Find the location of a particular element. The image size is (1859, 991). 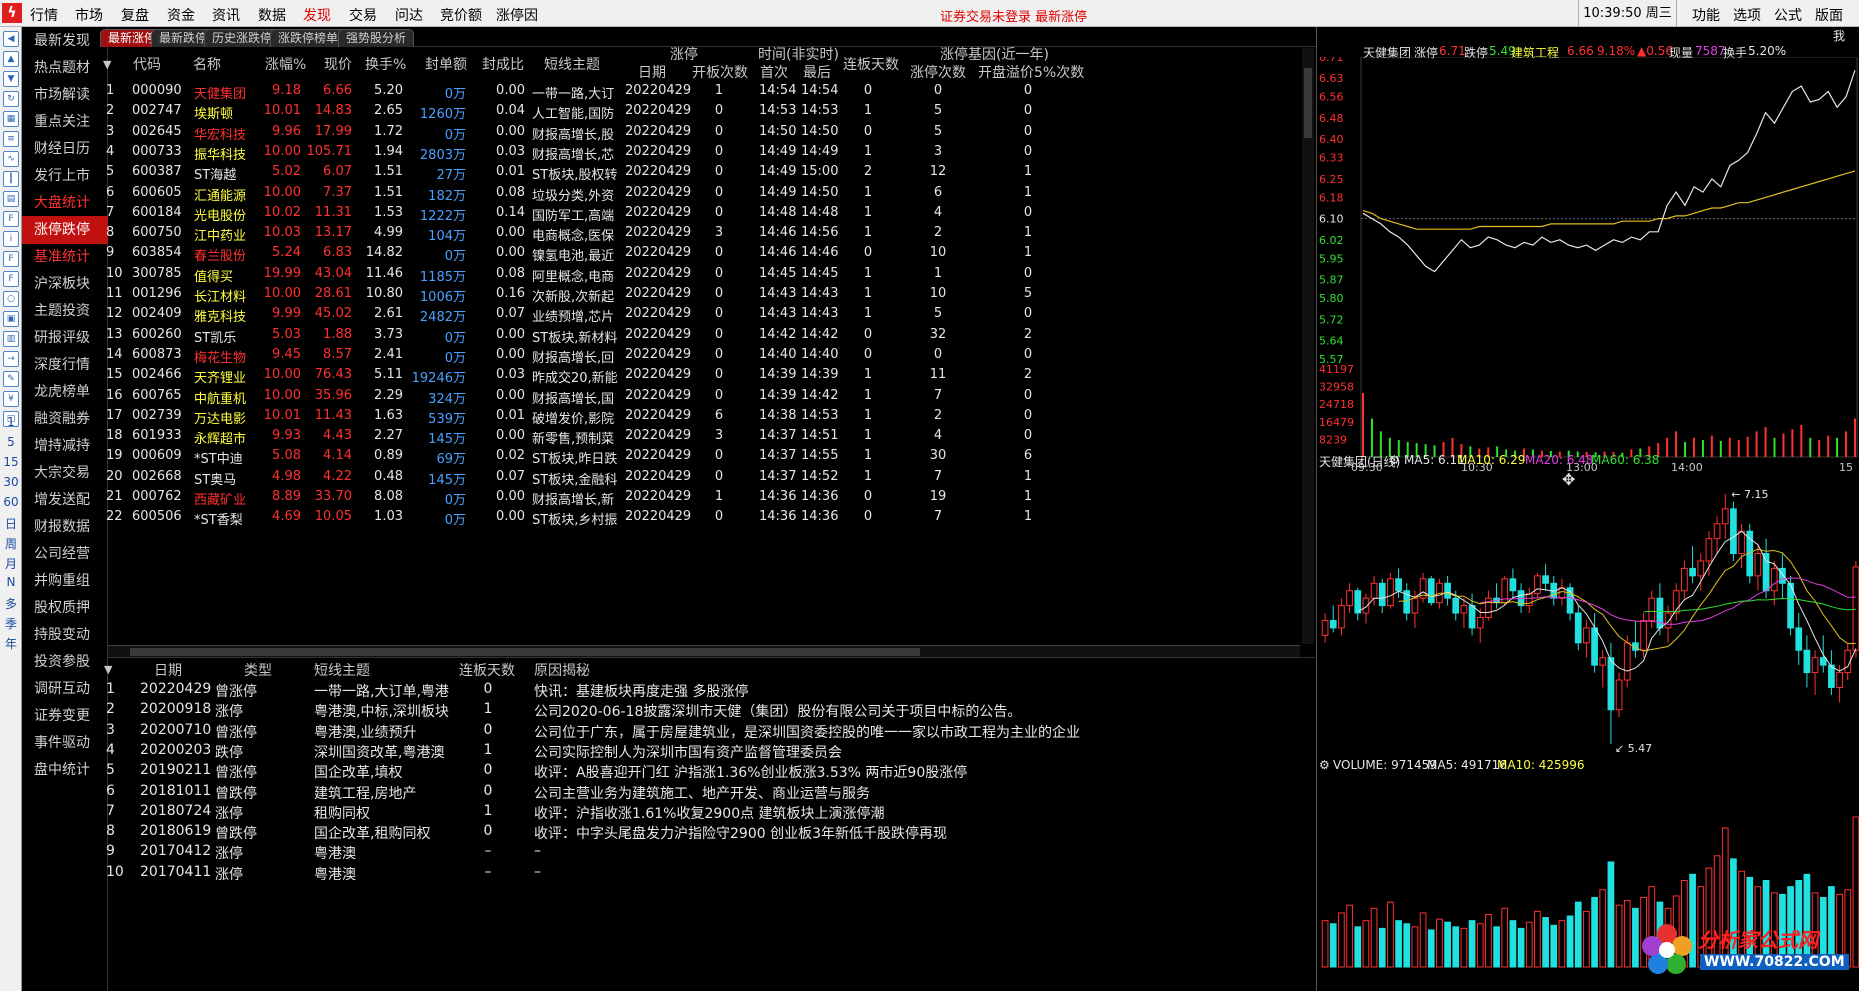

cell-code: 000762 is located at coordinates (157, 496).